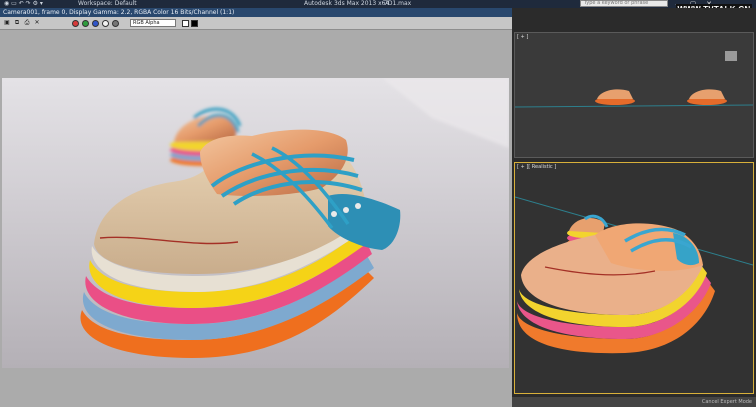  Describe the element at coordinates (27, 23) in the screenshot. I see `print-icon: ⎙` at that location.